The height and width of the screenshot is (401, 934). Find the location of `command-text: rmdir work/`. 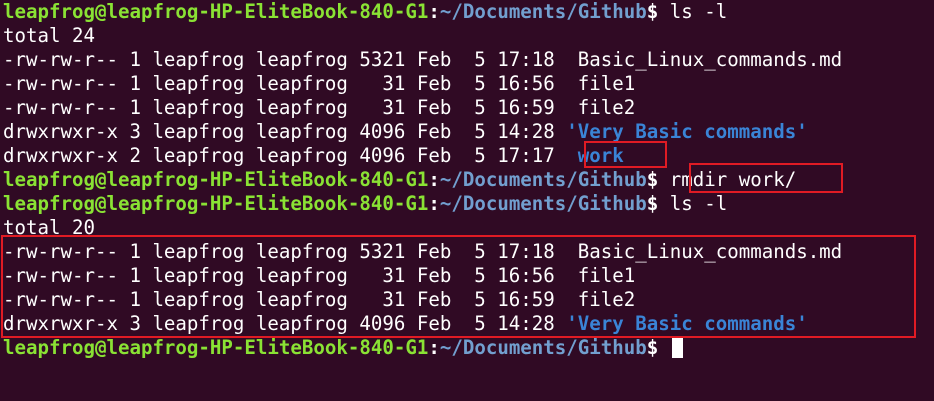

command-text: rmdir work/ is located at coordinates (727, 179).